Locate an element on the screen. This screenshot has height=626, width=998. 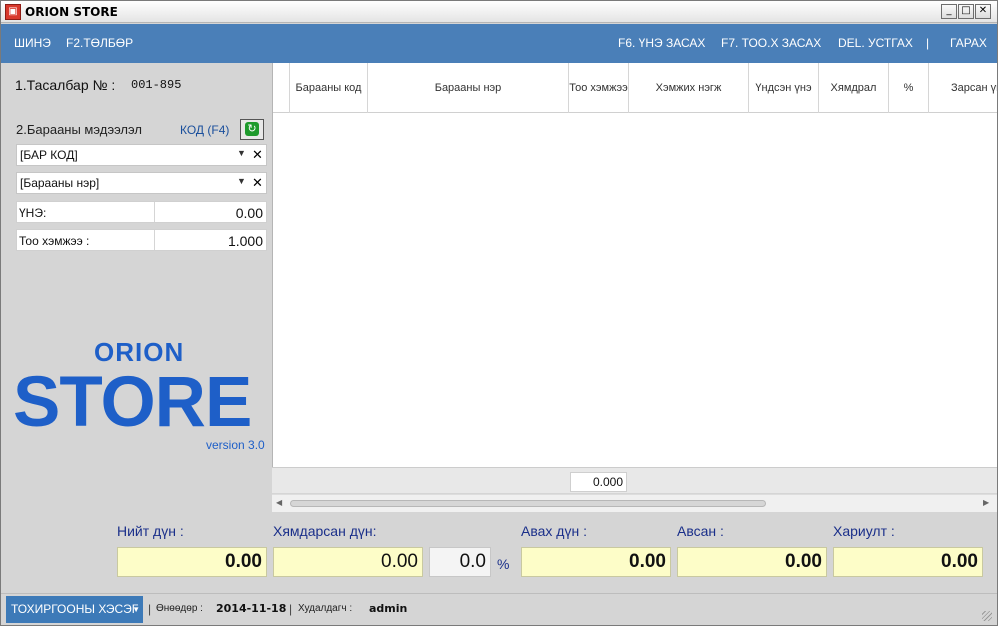
menu-new: ШИНЭ is located at coordinates (32, 43).